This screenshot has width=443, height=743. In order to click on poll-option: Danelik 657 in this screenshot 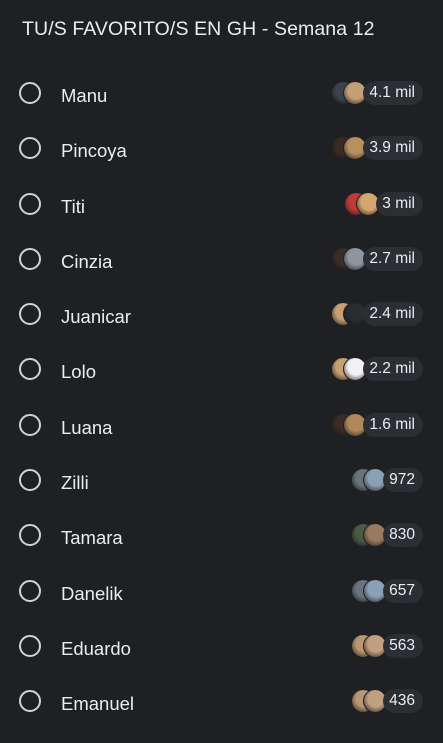, I will do `click(221, 594)`.